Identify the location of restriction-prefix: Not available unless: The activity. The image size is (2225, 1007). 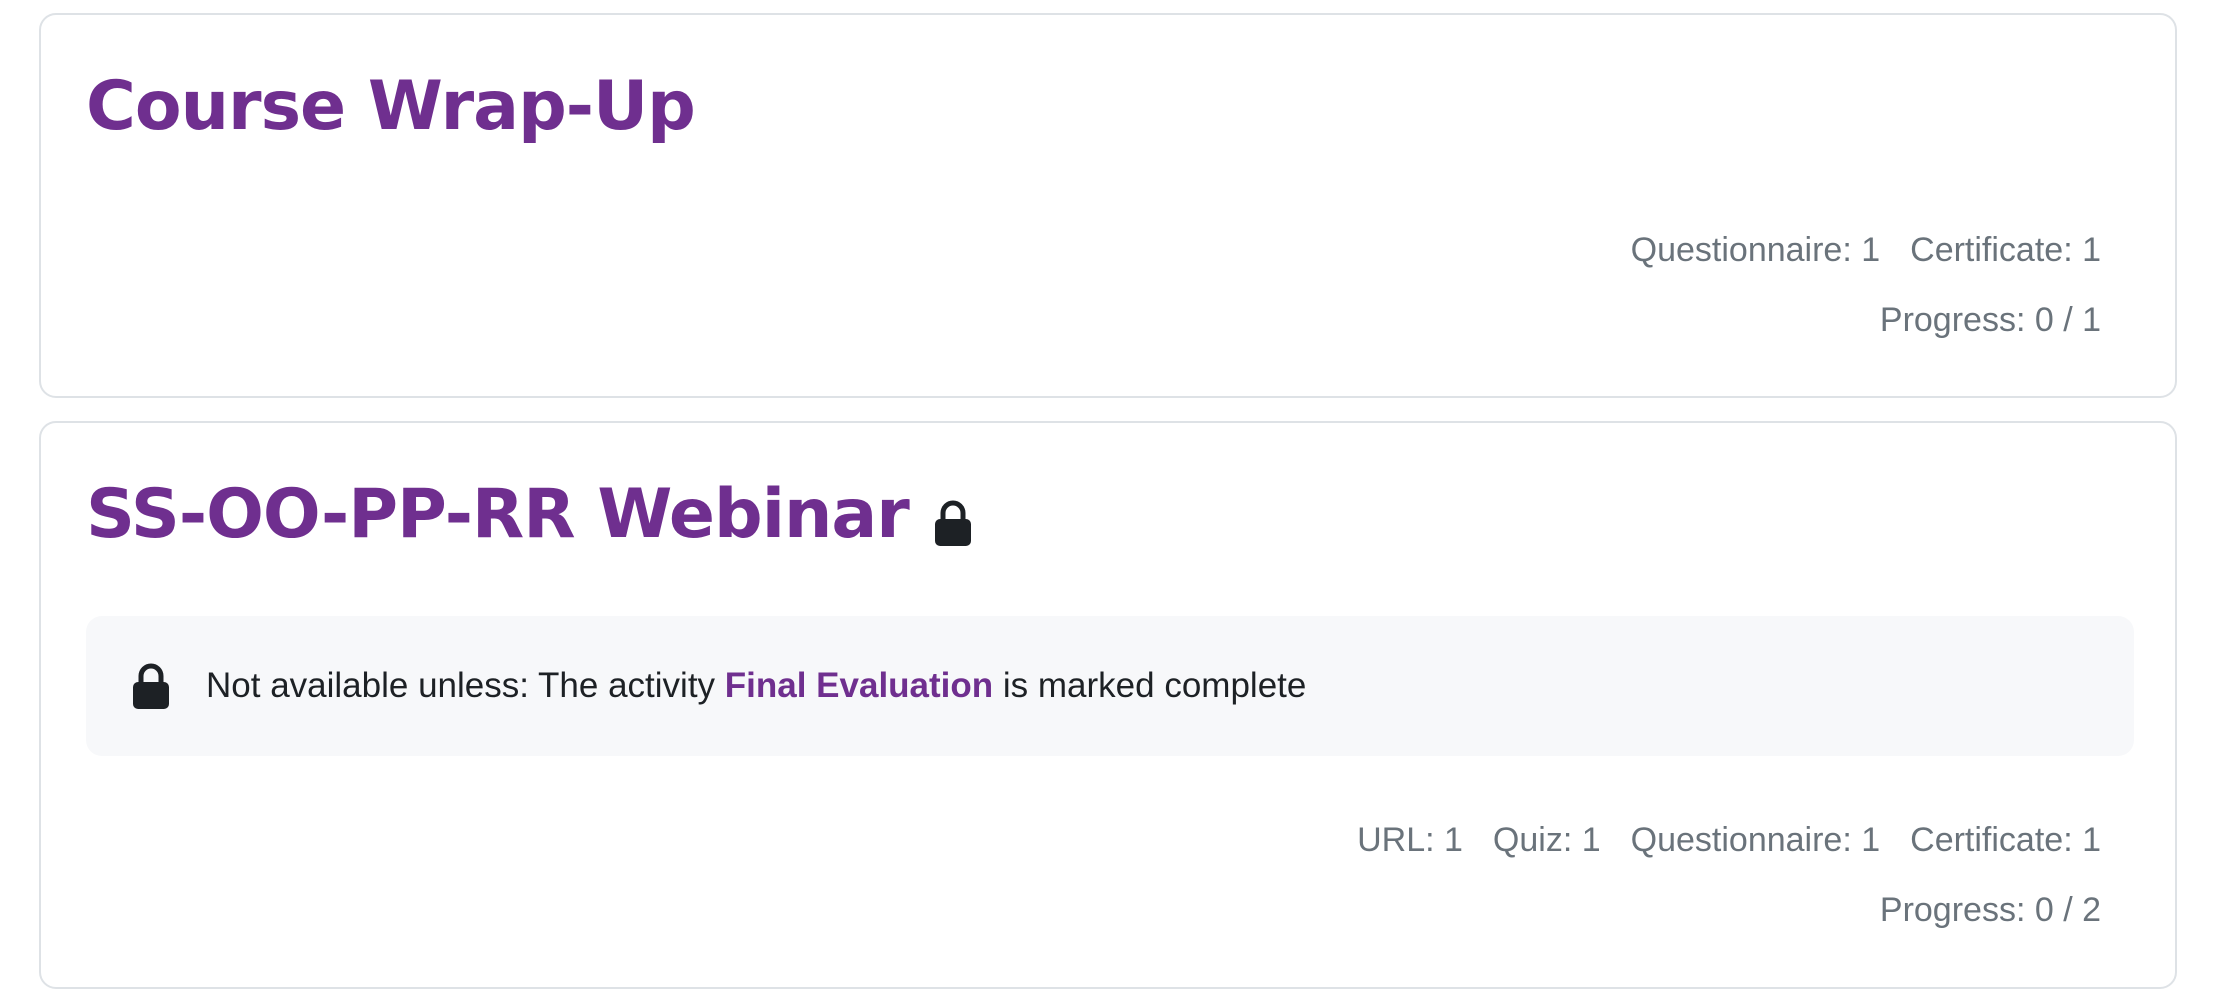
(465, 685).